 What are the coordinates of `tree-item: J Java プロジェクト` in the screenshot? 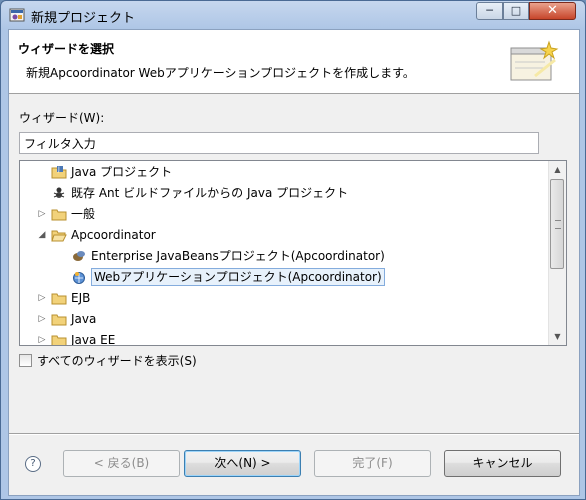 It's located at (285, 172).